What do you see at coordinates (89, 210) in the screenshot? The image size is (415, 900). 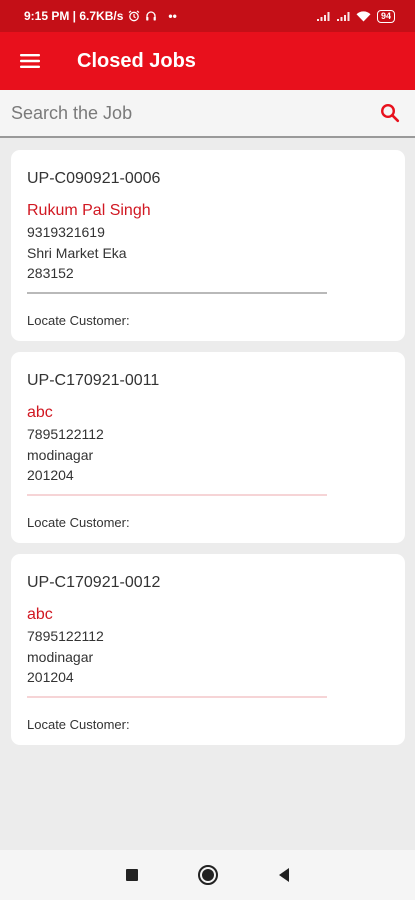 I see `customer-name: Rukum Pal Singh` at bounding box center [89, 210].